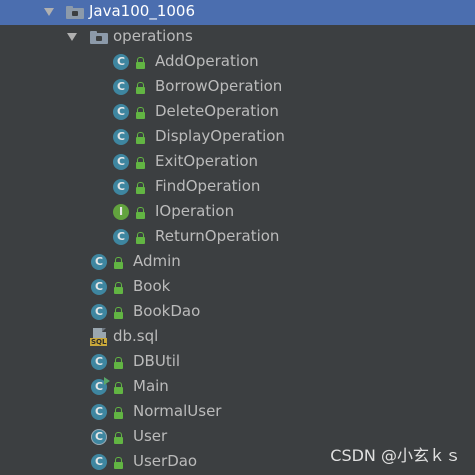 The image size is (475, 475). Describe the element at coordinates (100, 337) in the screenshot. I see `sql-file-icon: SQL` at that location.